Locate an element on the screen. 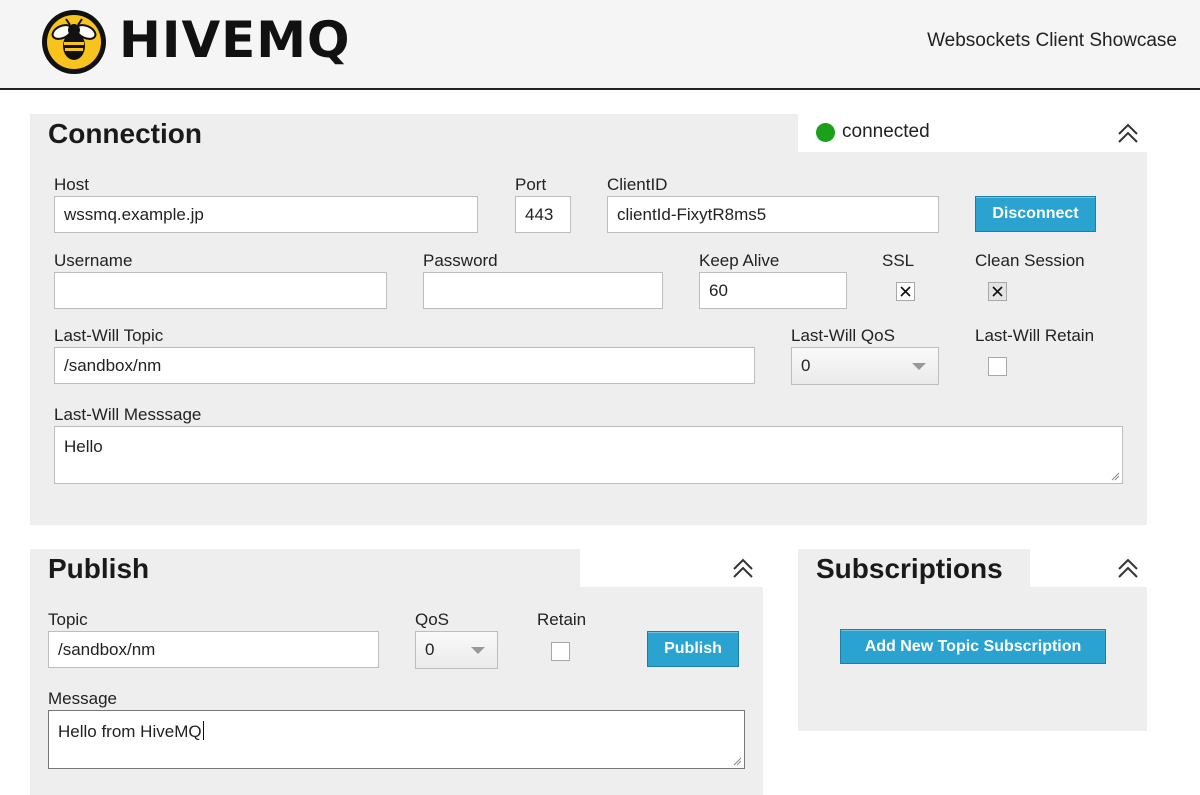  qos-label: QoS is located at coordinates (432, 619).